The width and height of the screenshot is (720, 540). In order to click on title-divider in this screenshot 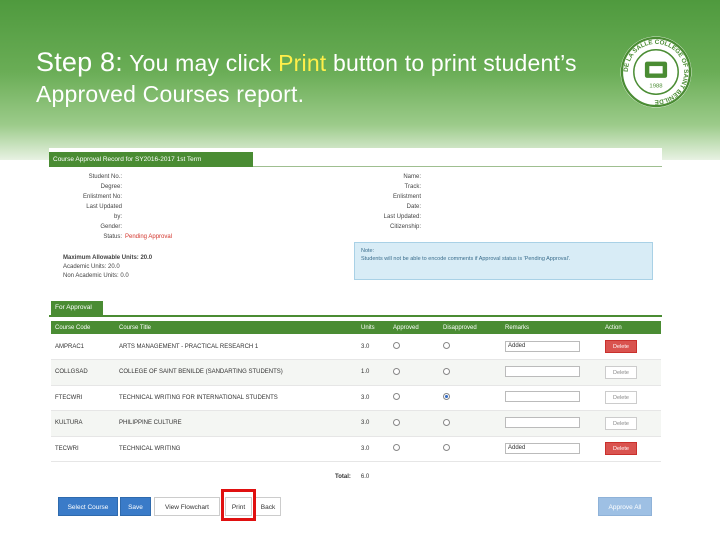, I will do `click(457, 166)`.